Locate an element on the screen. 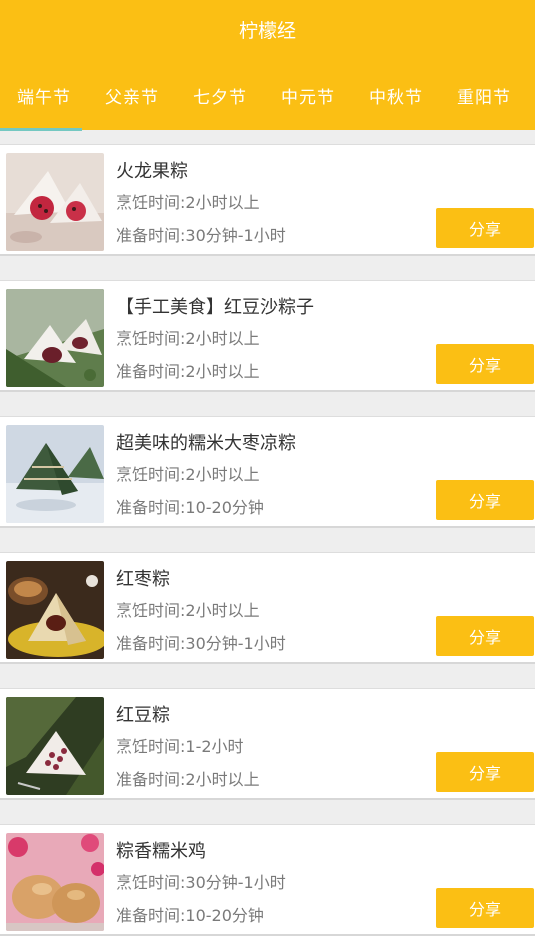  recipe-name: 红豆粽 is located at coordinates (143, 715).